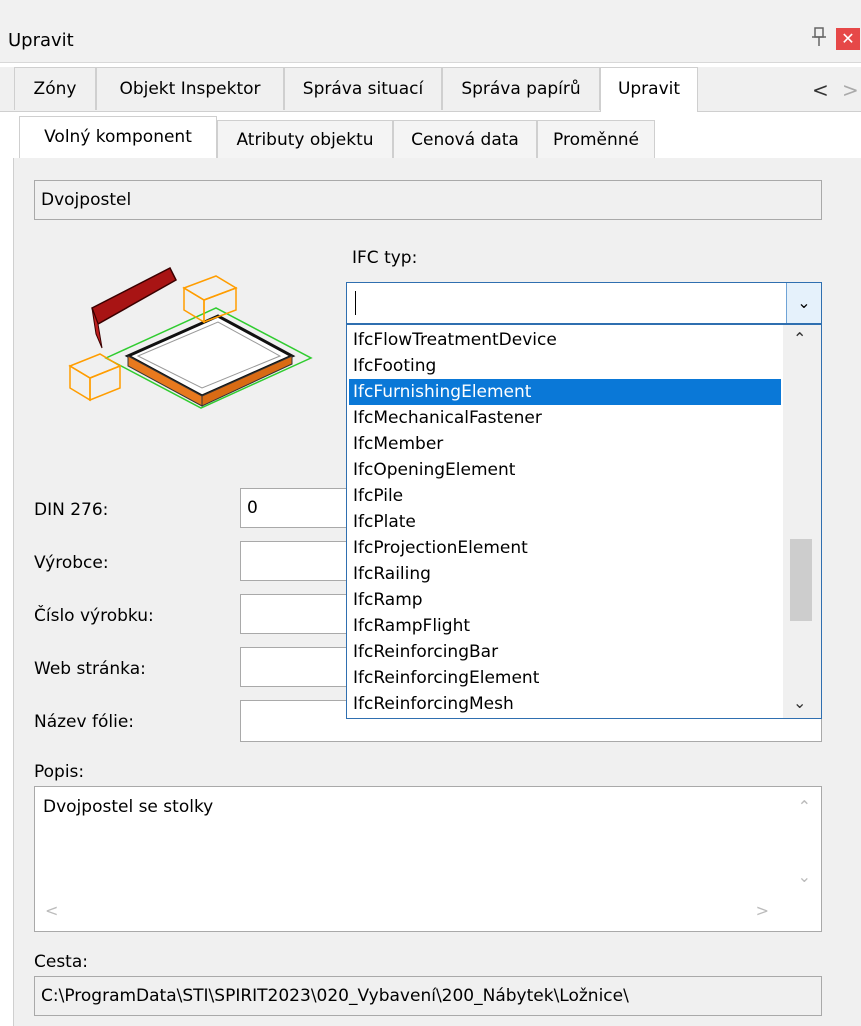 This screenshot has width=861, height=1026. Describe the element at coordinates (411, 626) in the screenshot. I see `list-item: IfcRampFlight` at that location.